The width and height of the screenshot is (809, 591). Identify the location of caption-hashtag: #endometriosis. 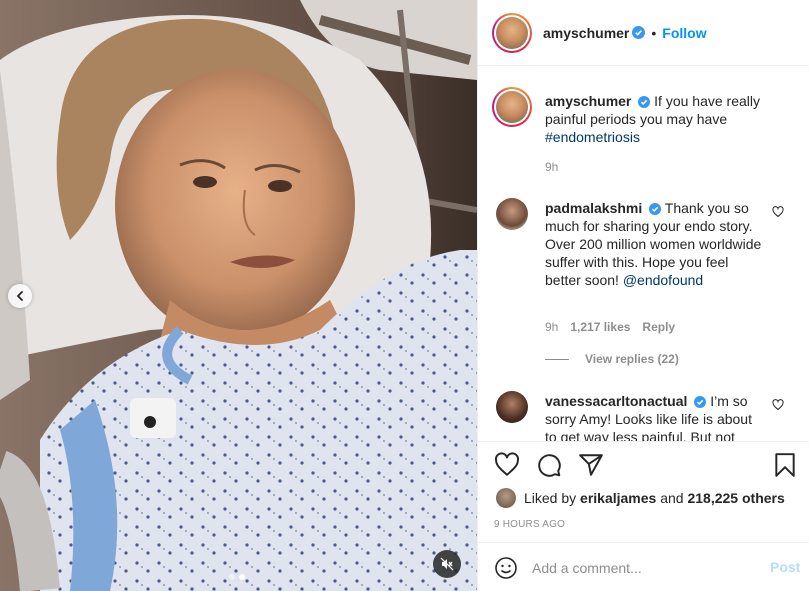
(592, 137).